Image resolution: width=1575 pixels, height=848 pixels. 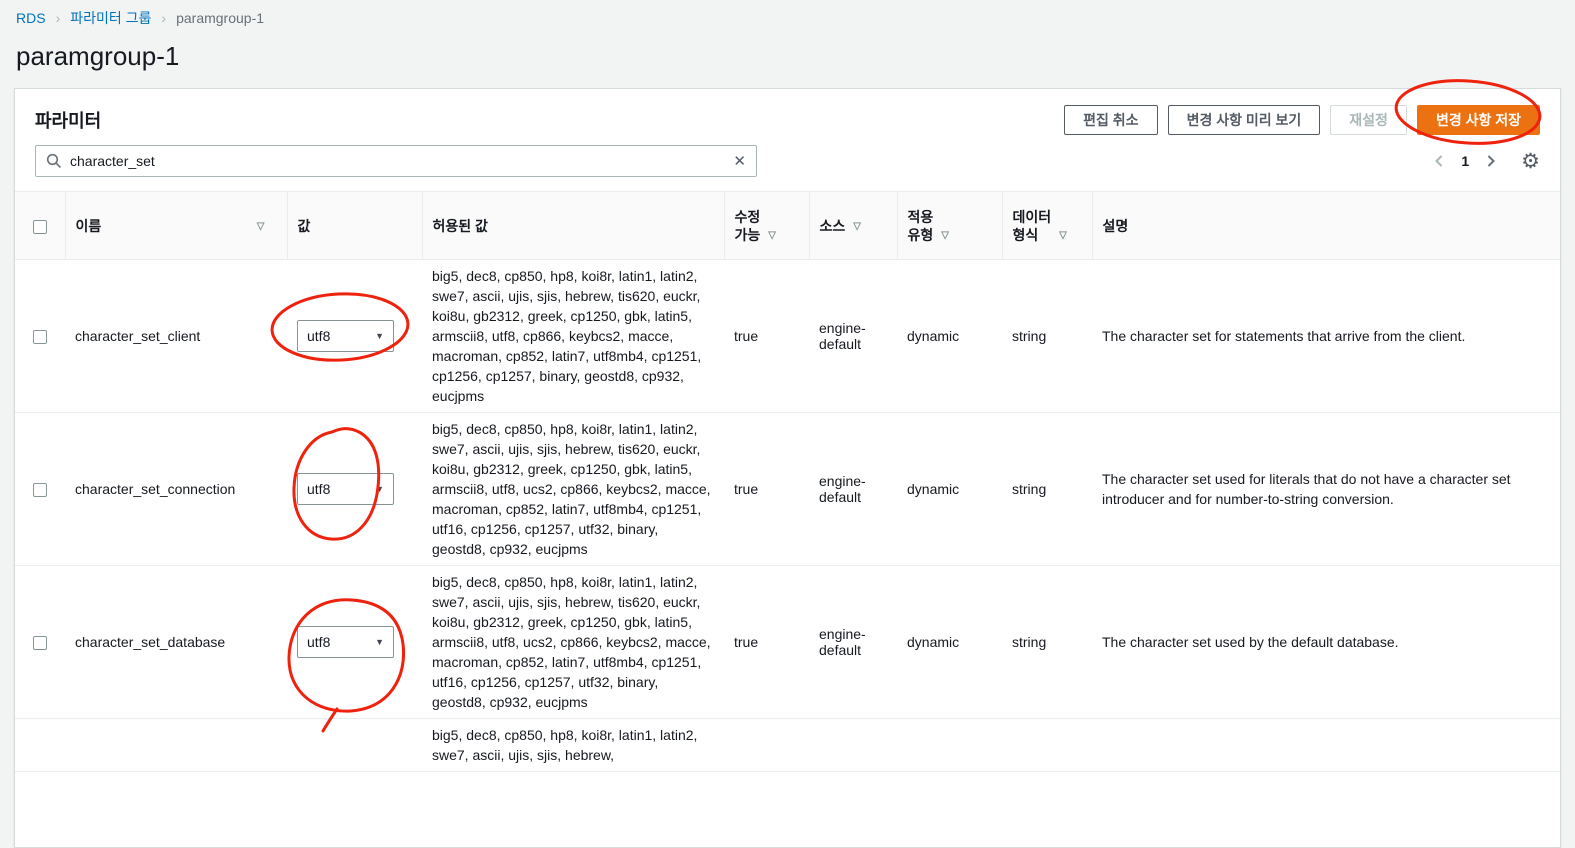 What do you see at coordinates (1115, 225) in the screenshot?
I see `column-header-description: 설명` at bounding box center [1115, 225].